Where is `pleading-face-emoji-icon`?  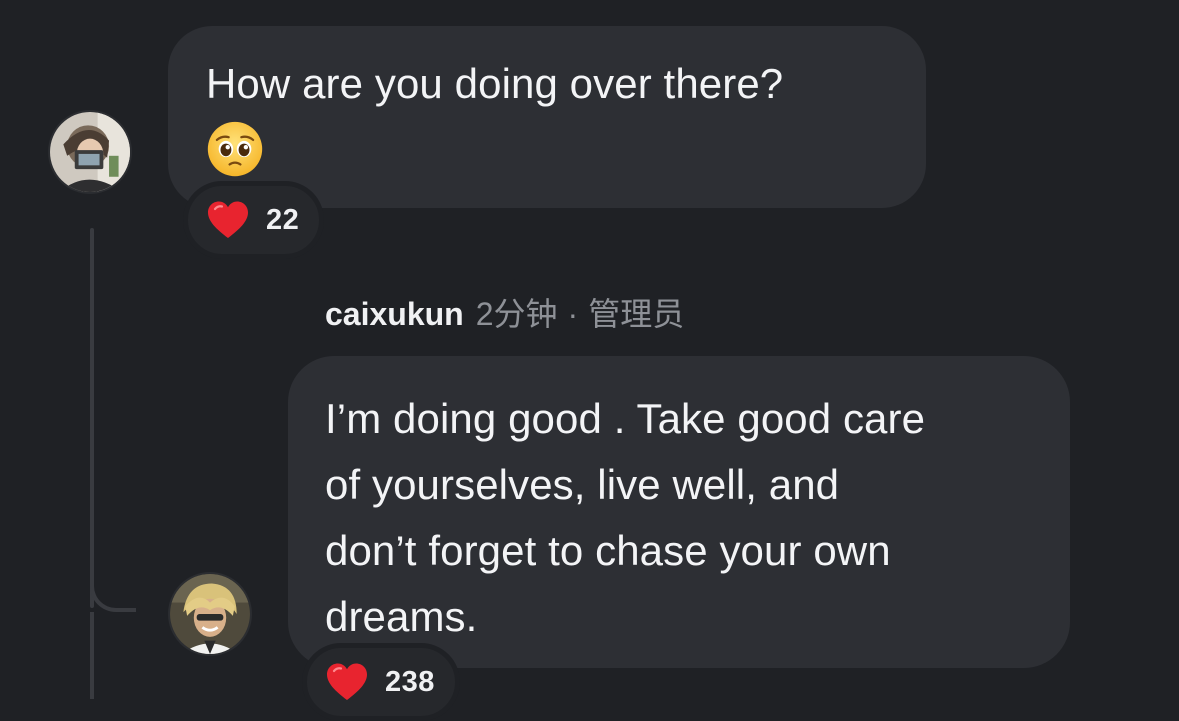
pleading-face-emoji-icon is located at coordinates (235, 149).